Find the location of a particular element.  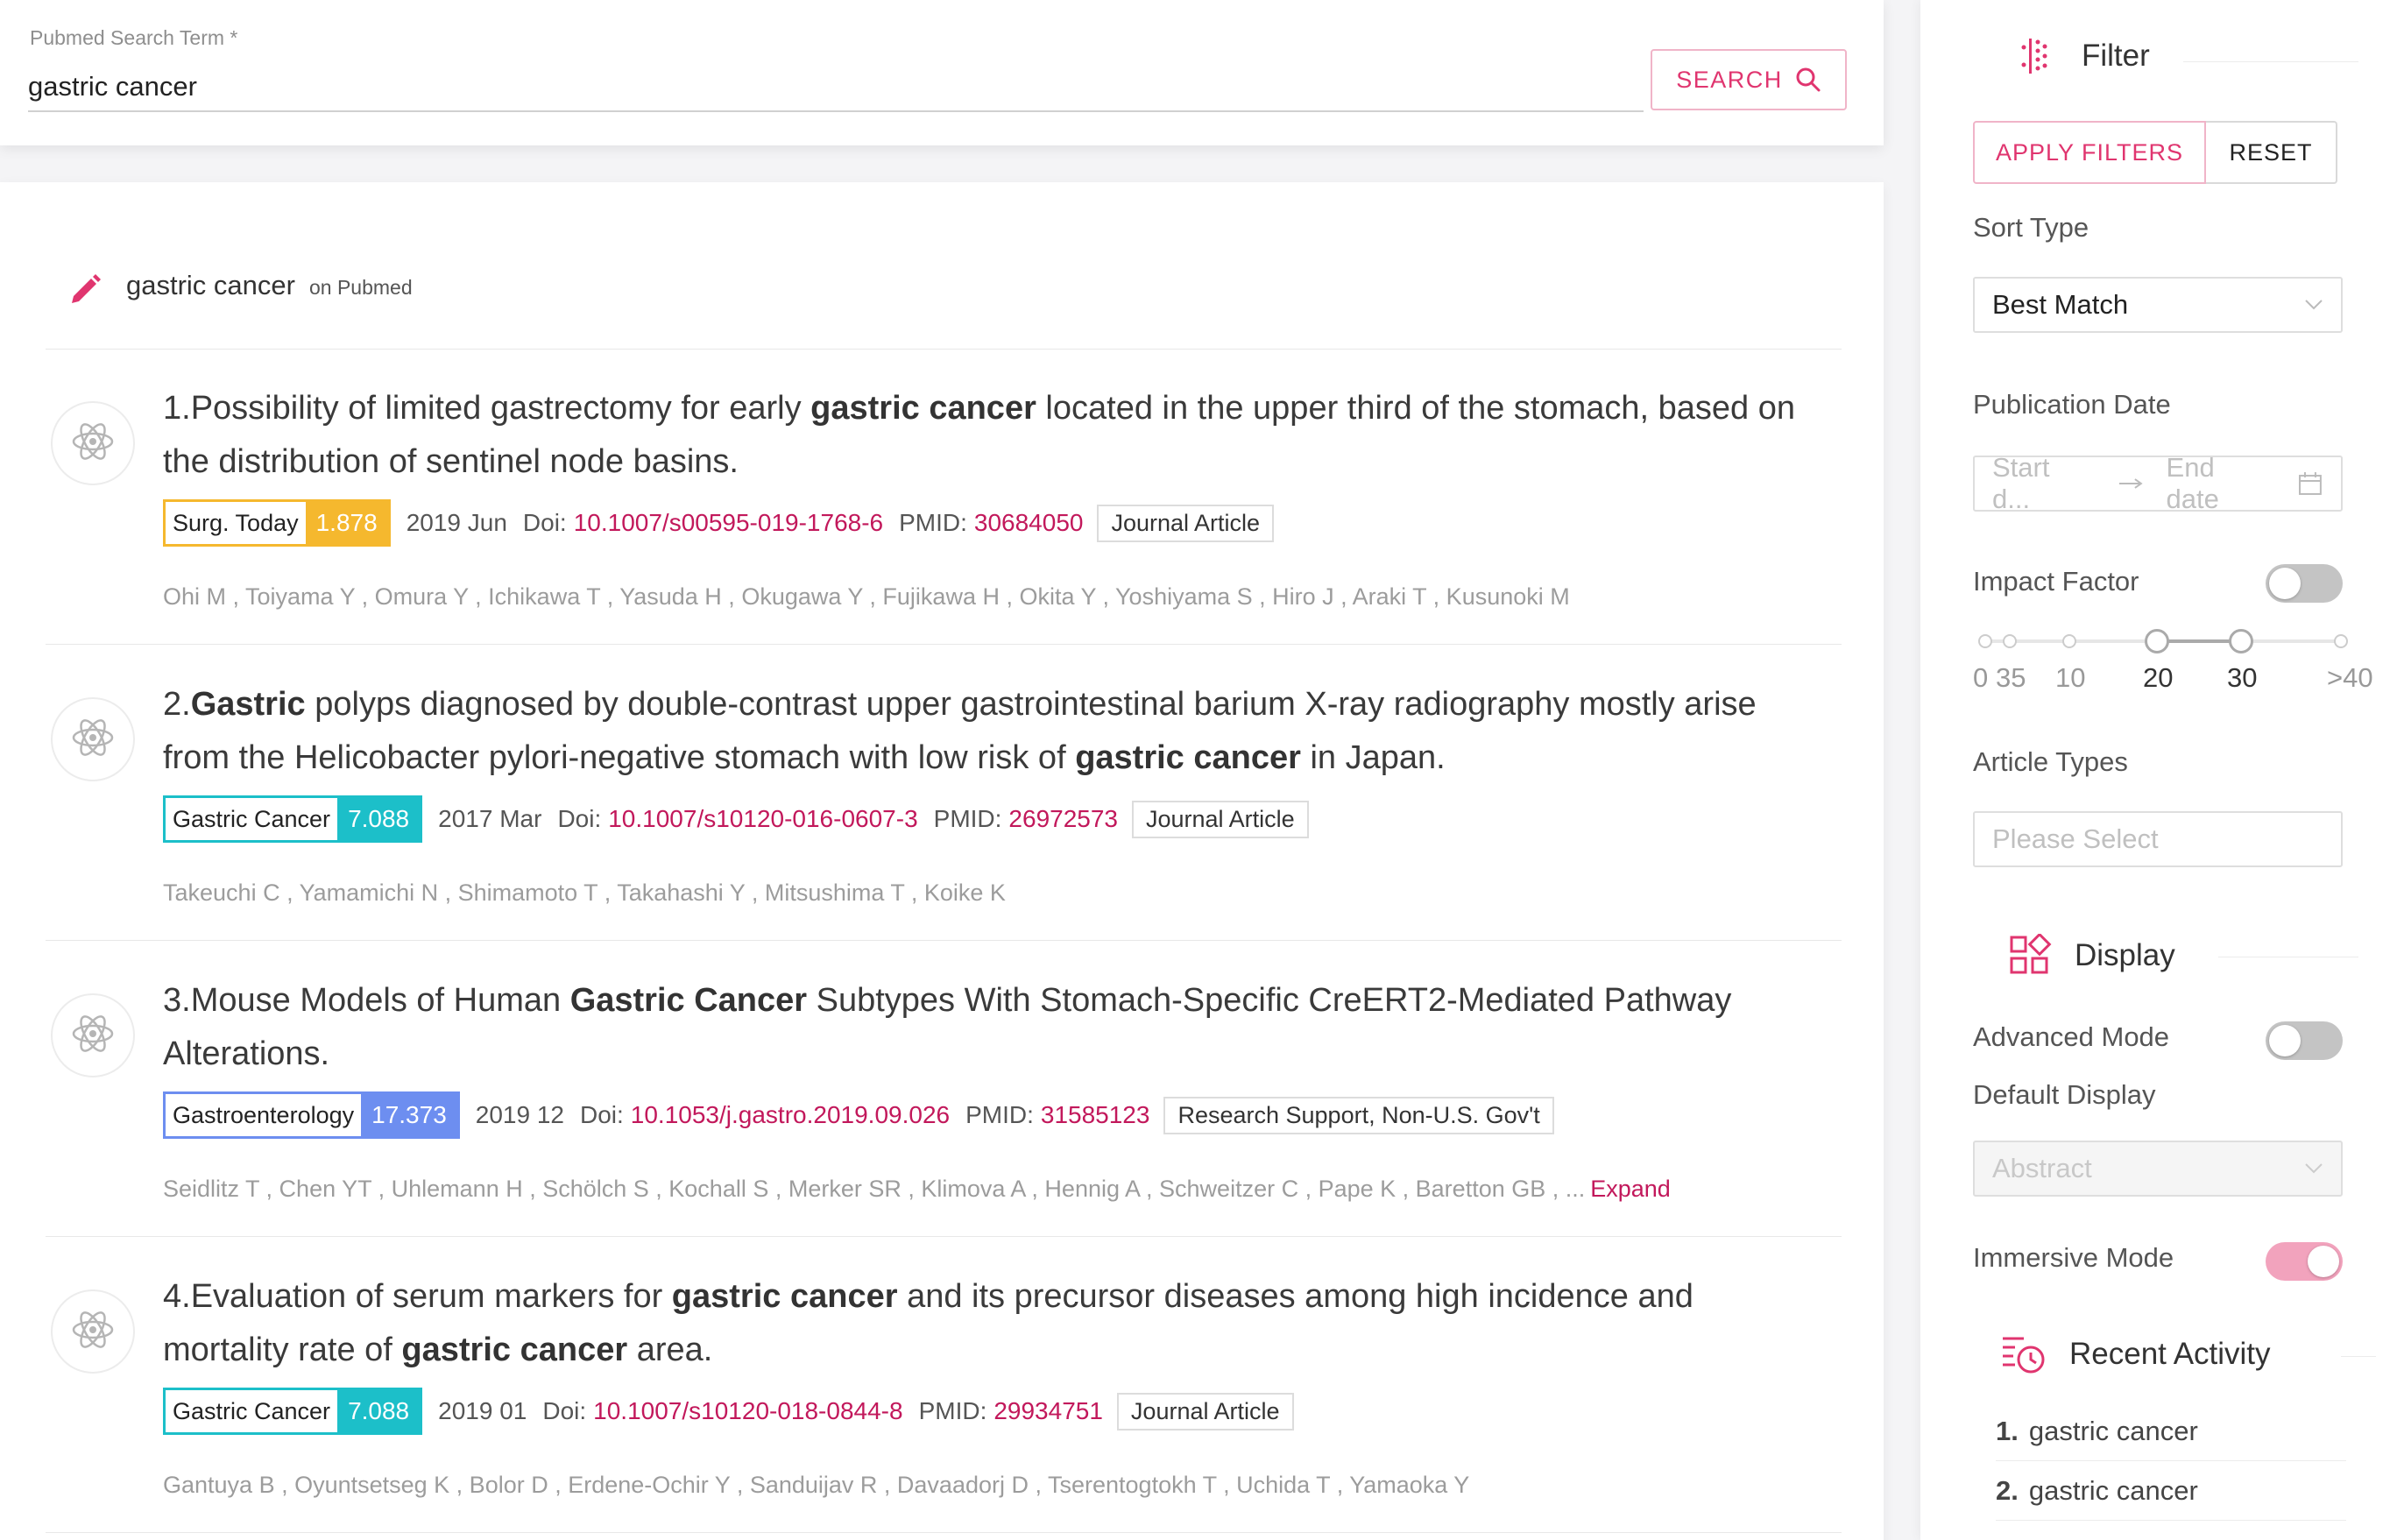

impact-factor-slider: 0 35 10 20 30 >40 is located at coordinates (2173, 662).